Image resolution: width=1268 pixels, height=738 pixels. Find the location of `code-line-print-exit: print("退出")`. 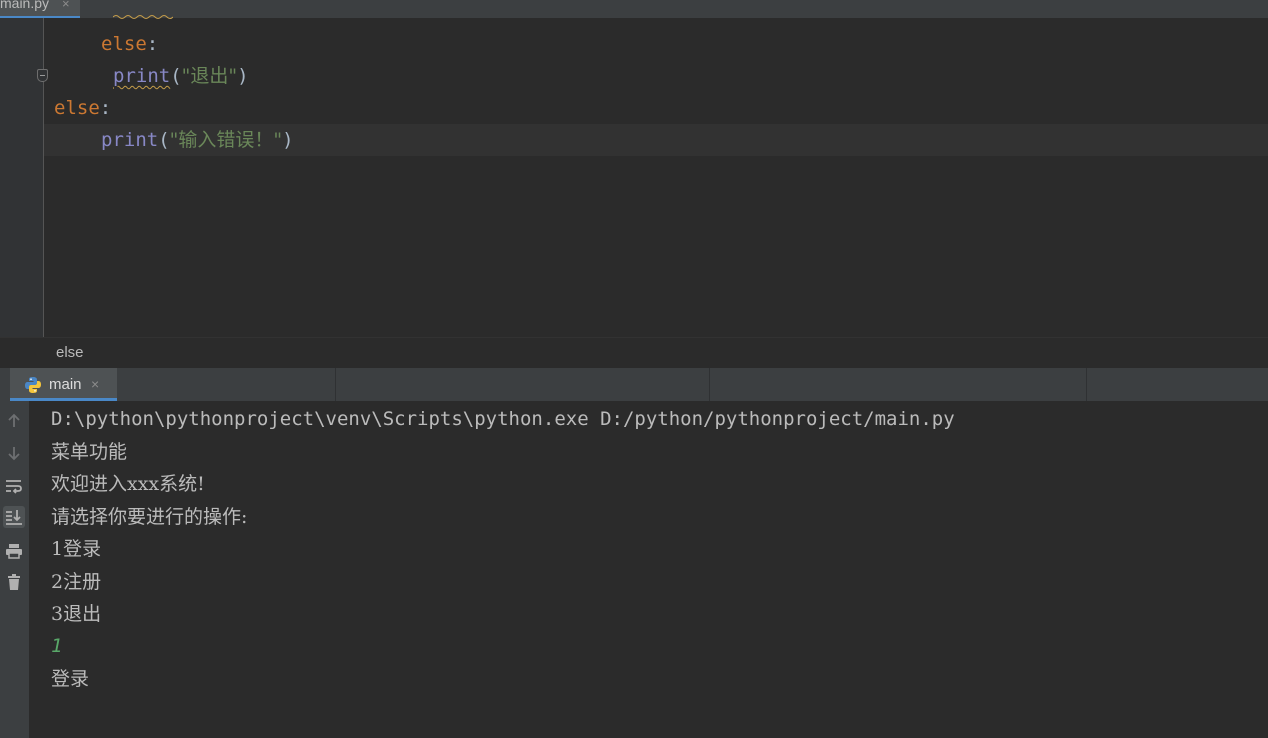

code-line-print-exit: print("退出") is located at coordinates (181, 76).